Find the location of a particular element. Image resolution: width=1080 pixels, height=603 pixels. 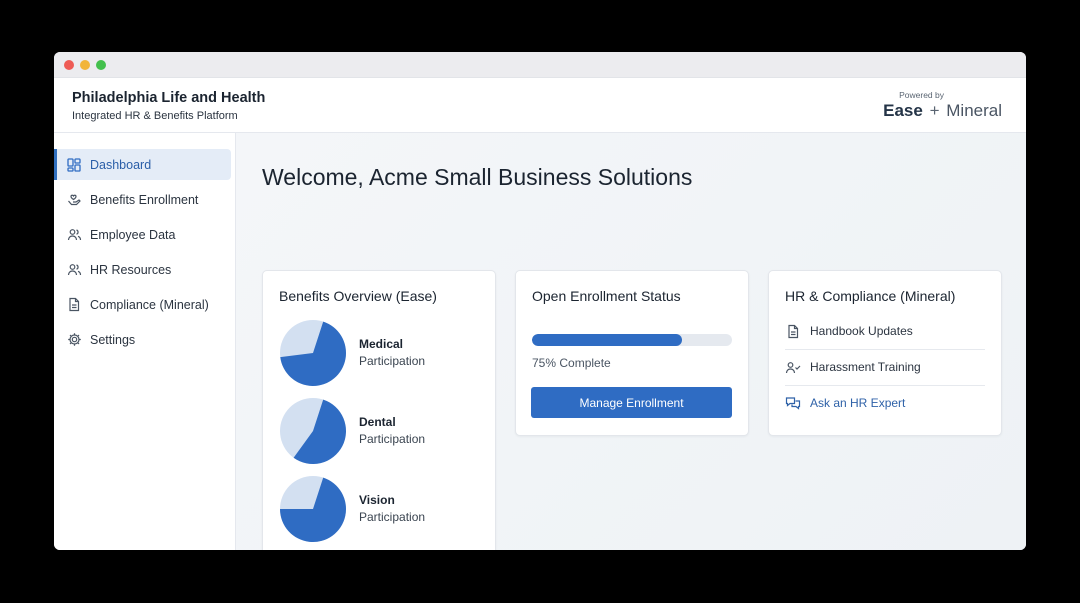

dashboard-icon is located at coordinates (74, 165).